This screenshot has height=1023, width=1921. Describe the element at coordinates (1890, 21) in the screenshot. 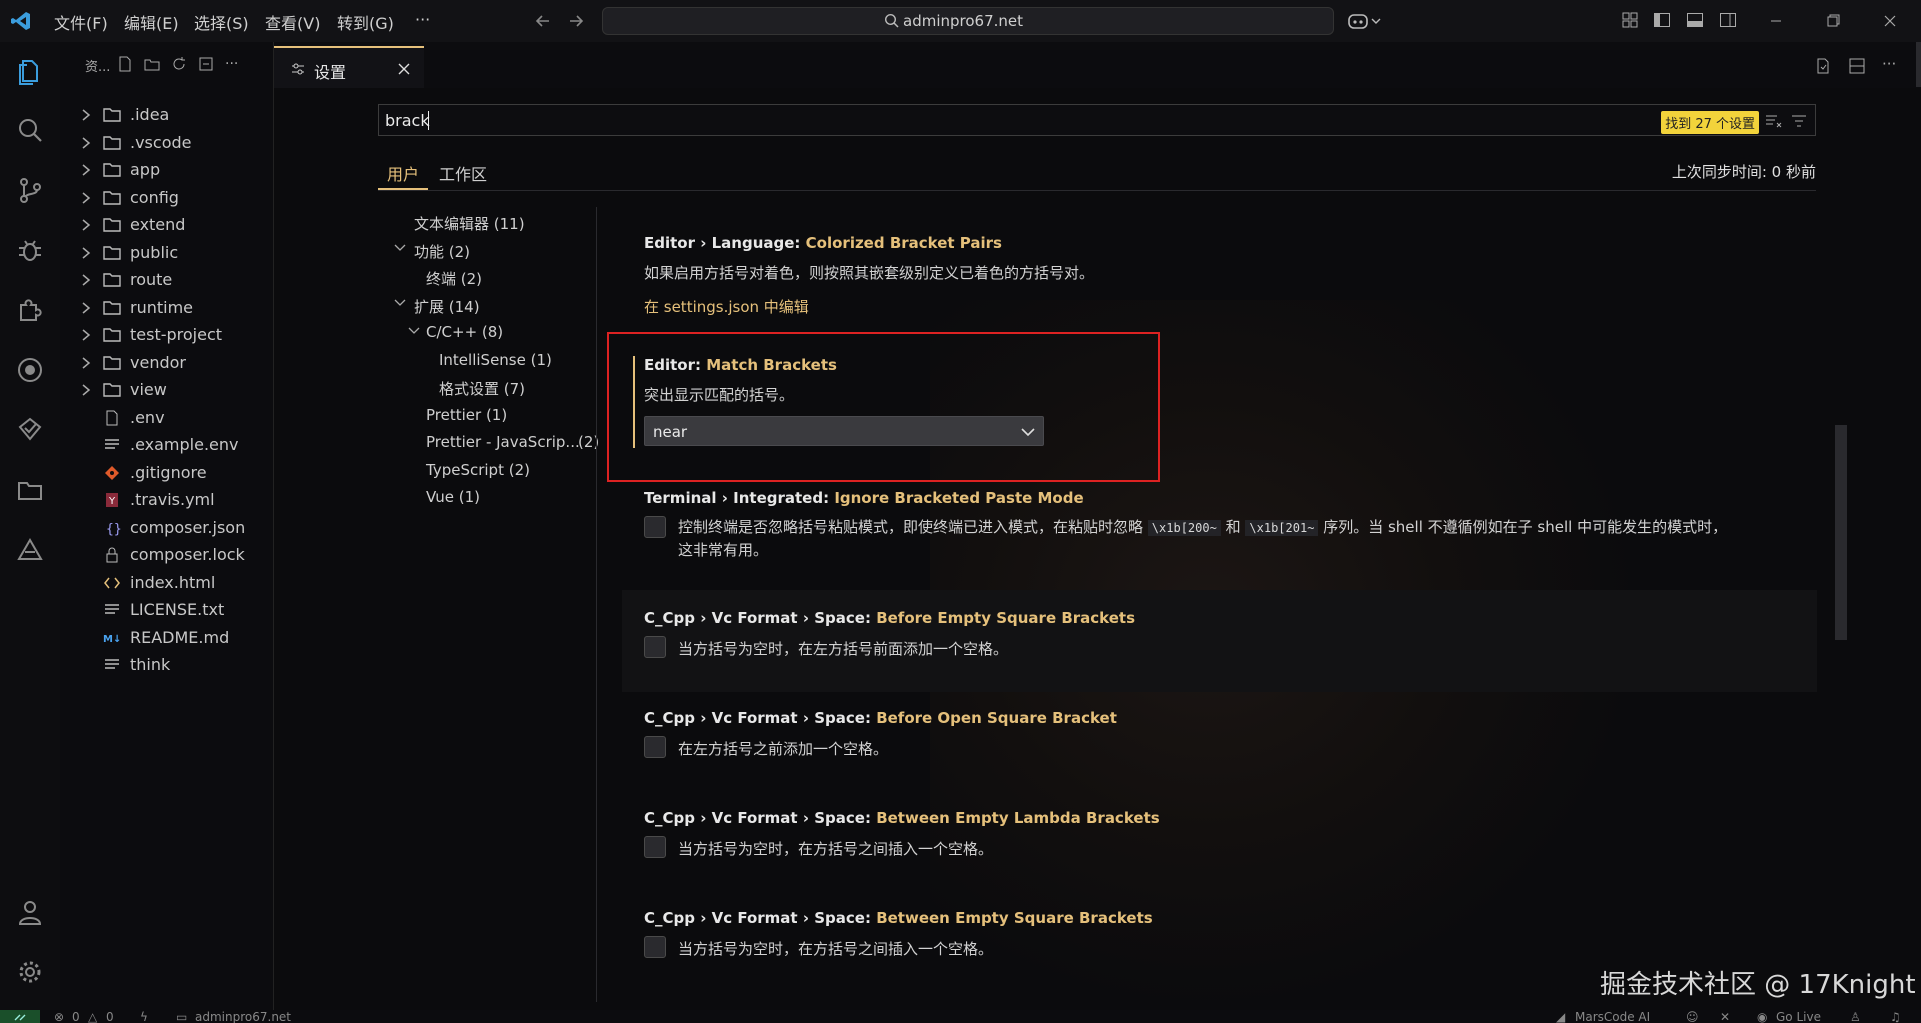

I see `close-window-icon` at that location.